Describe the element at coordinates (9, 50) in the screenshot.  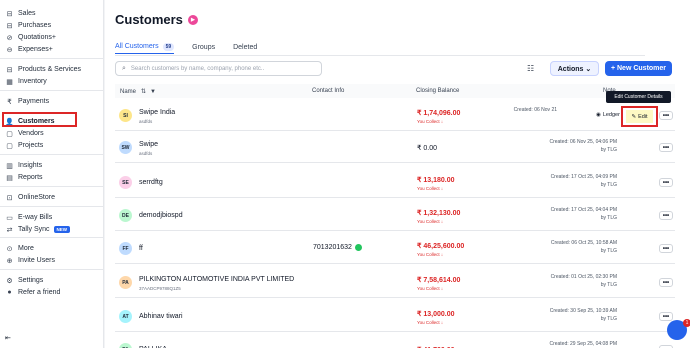
I see `expenses-icon: ⊖` at that location.